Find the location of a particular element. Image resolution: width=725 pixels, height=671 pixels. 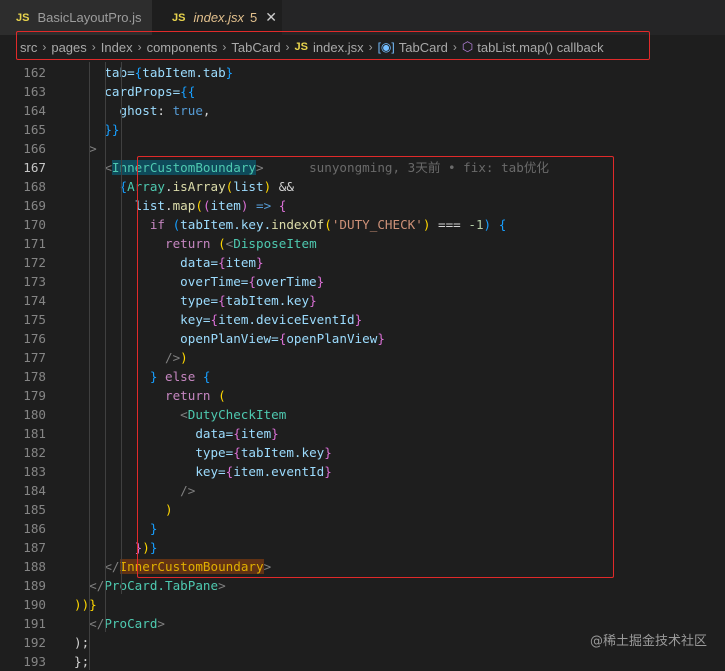

line-number: 191 is located at coordinates (34, 623).